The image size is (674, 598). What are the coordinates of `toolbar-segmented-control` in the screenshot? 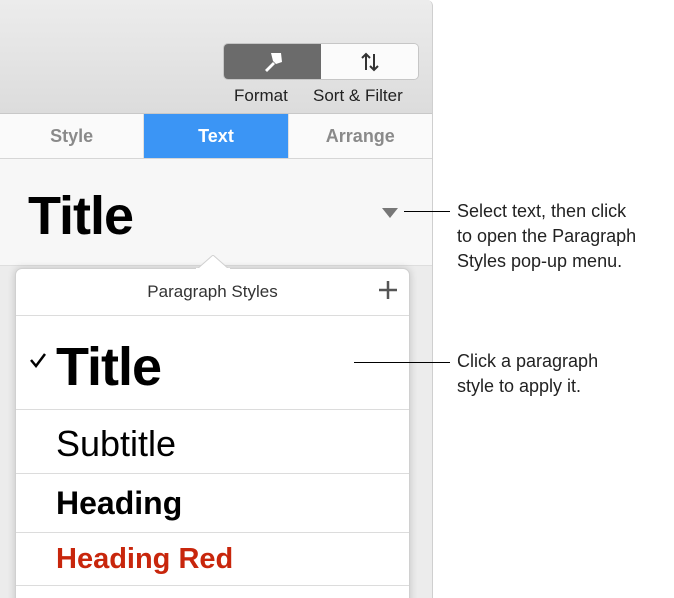 It's located at (321, 61).